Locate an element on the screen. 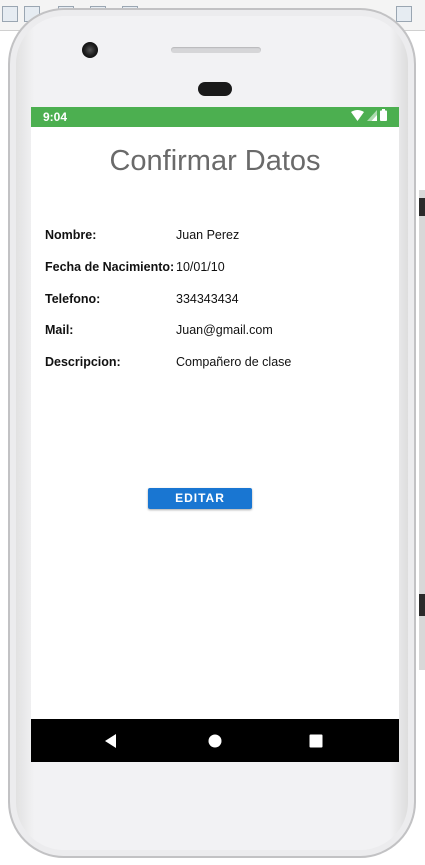 This screenshot has width=425, height=865. field-label: Nombre: is located at coordinates (71, 235).